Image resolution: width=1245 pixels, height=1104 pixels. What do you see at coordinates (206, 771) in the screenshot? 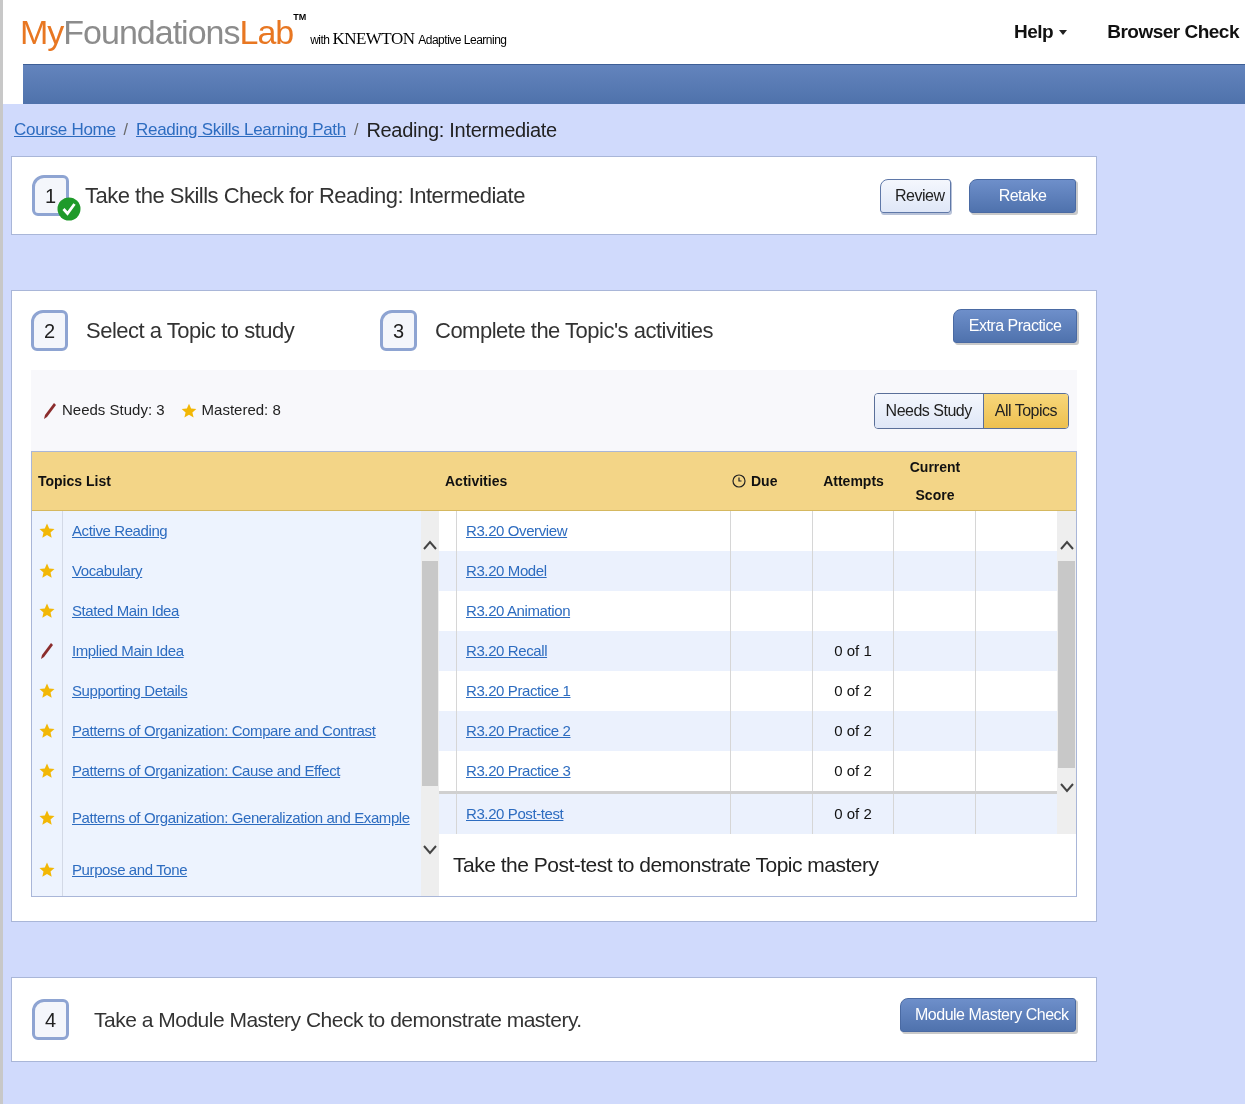
I see `topic-link: Patterns of Organization: Cause and Effect` at bounding box center [206, 771].